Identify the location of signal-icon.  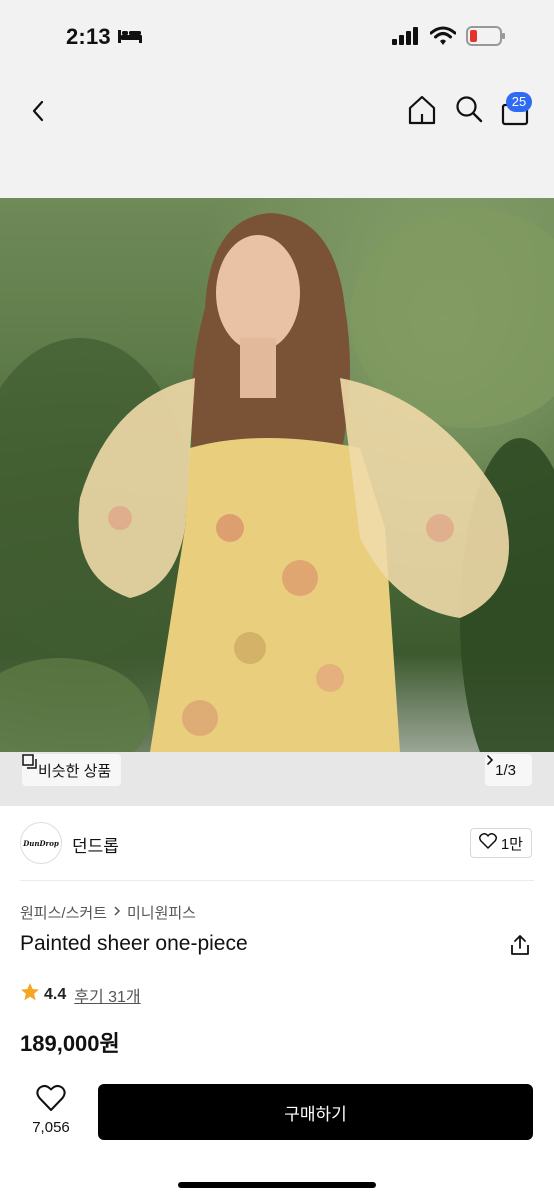
(406, 38).